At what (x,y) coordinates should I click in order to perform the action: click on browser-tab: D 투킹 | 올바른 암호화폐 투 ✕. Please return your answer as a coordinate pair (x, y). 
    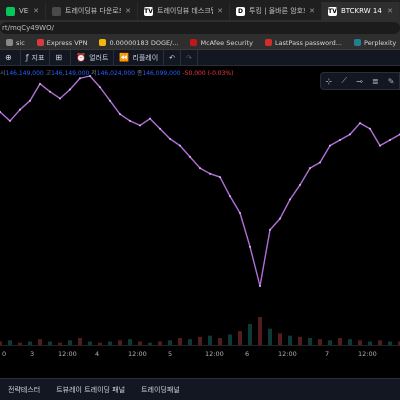
    Looking at the image, I should click on (276, 11).